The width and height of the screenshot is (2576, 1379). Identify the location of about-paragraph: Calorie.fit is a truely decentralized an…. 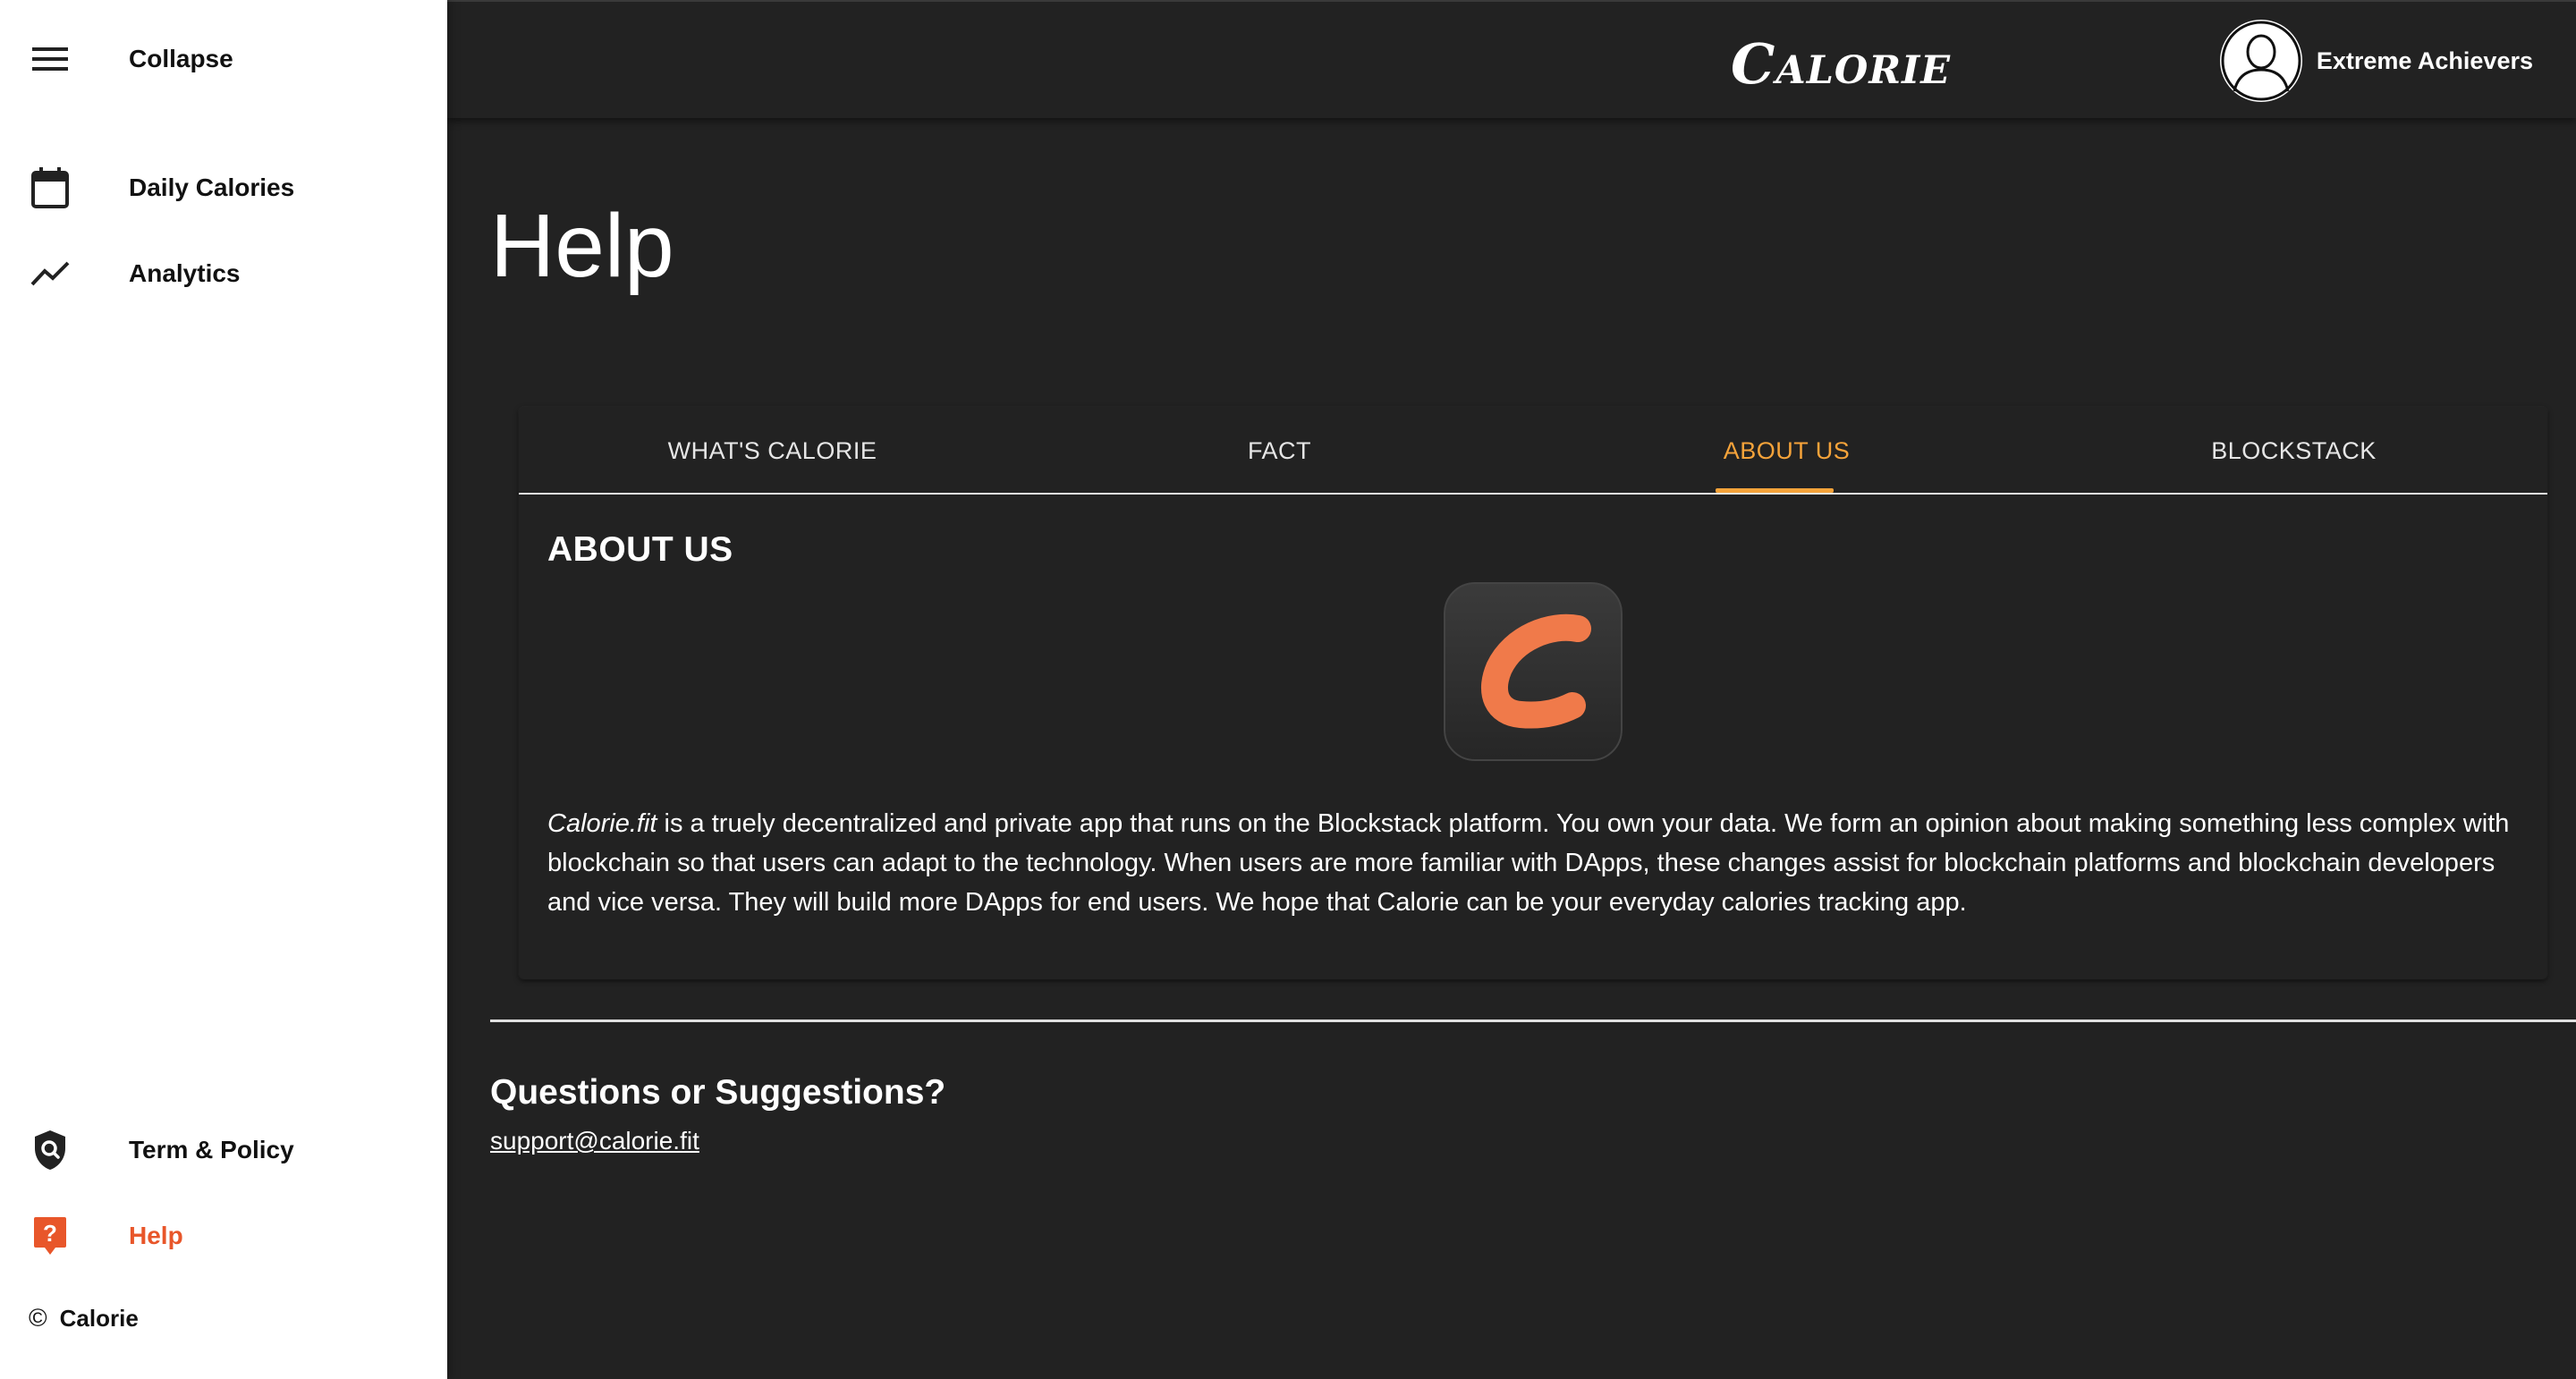
(1535, 863).